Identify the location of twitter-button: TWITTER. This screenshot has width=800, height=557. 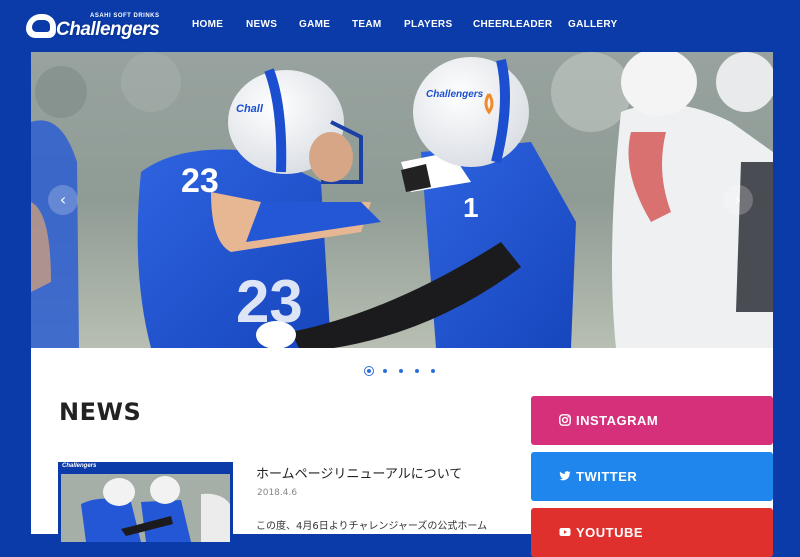
(652, 476).